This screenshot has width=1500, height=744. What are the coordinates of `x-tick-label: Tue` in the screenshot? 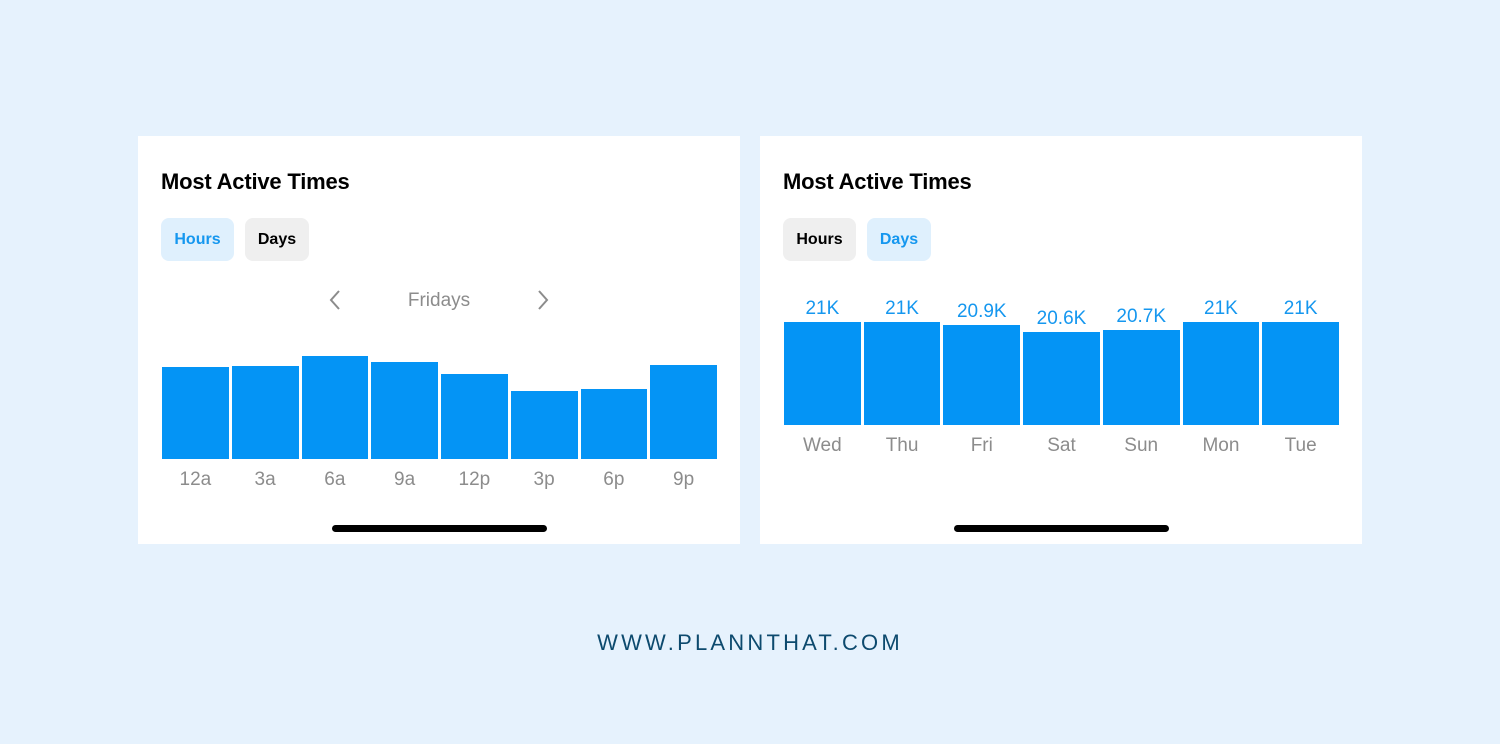 It's located at (1300, 445).